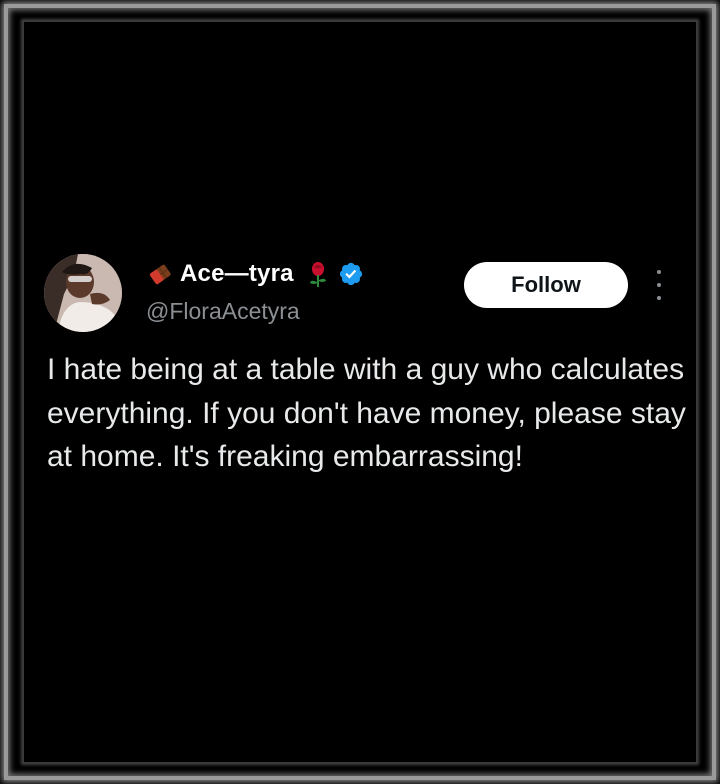 The width and height of the screenshot is (720, 784). I want to click on follow-button: Follow, so click(546, 285).